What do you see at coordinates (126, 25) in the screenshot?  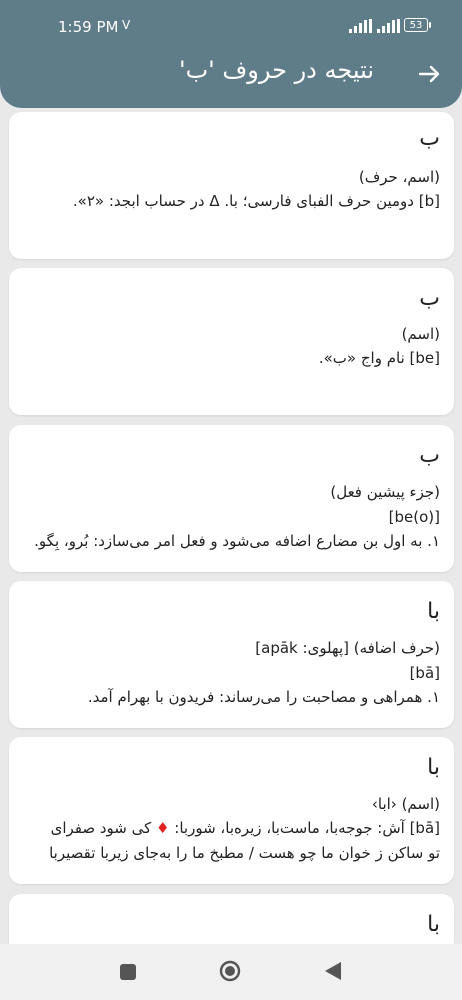 I see `status-indicator: V` at bounding box center [126, 25].